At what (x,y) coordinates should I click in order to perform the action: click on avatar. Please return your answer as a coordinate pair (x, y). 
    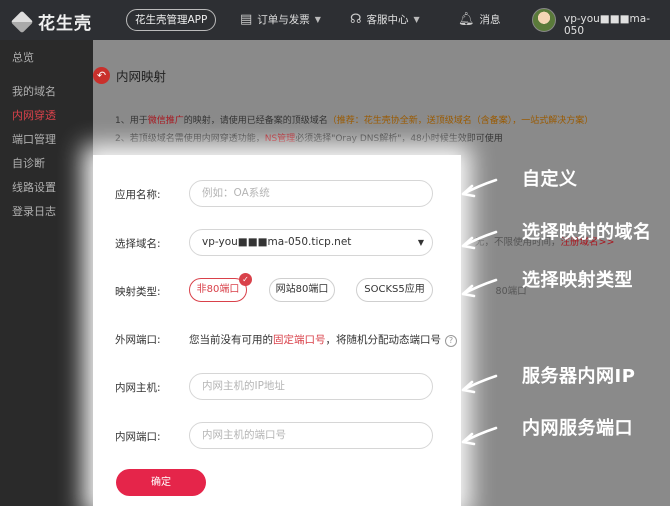
    Looking at the image, I should click on (544, 20).